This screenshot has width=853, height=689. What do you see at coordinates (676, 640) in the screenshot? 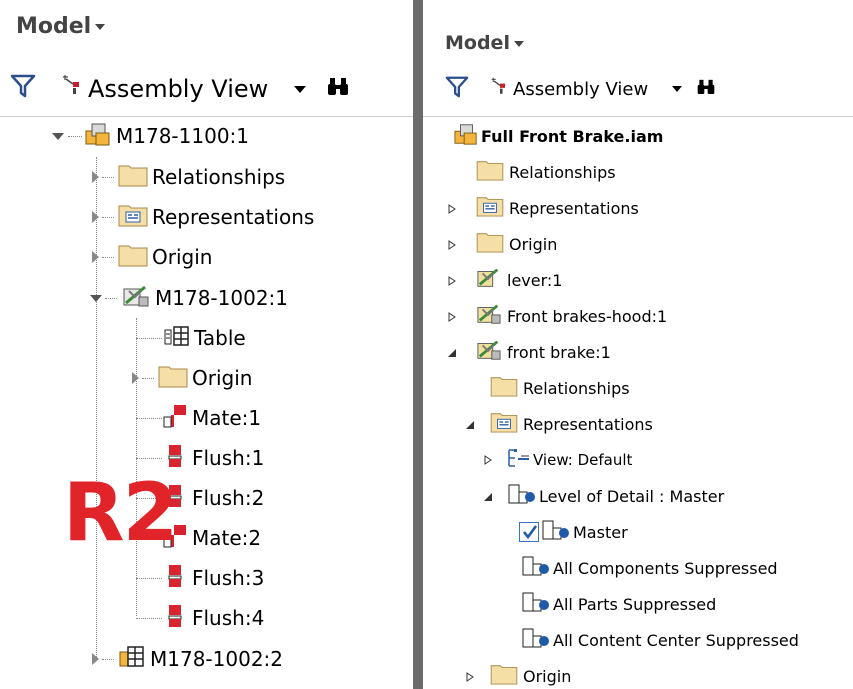
I see `tree-node-label: All Content Center Suppressed` at bounding box center [676, 640].